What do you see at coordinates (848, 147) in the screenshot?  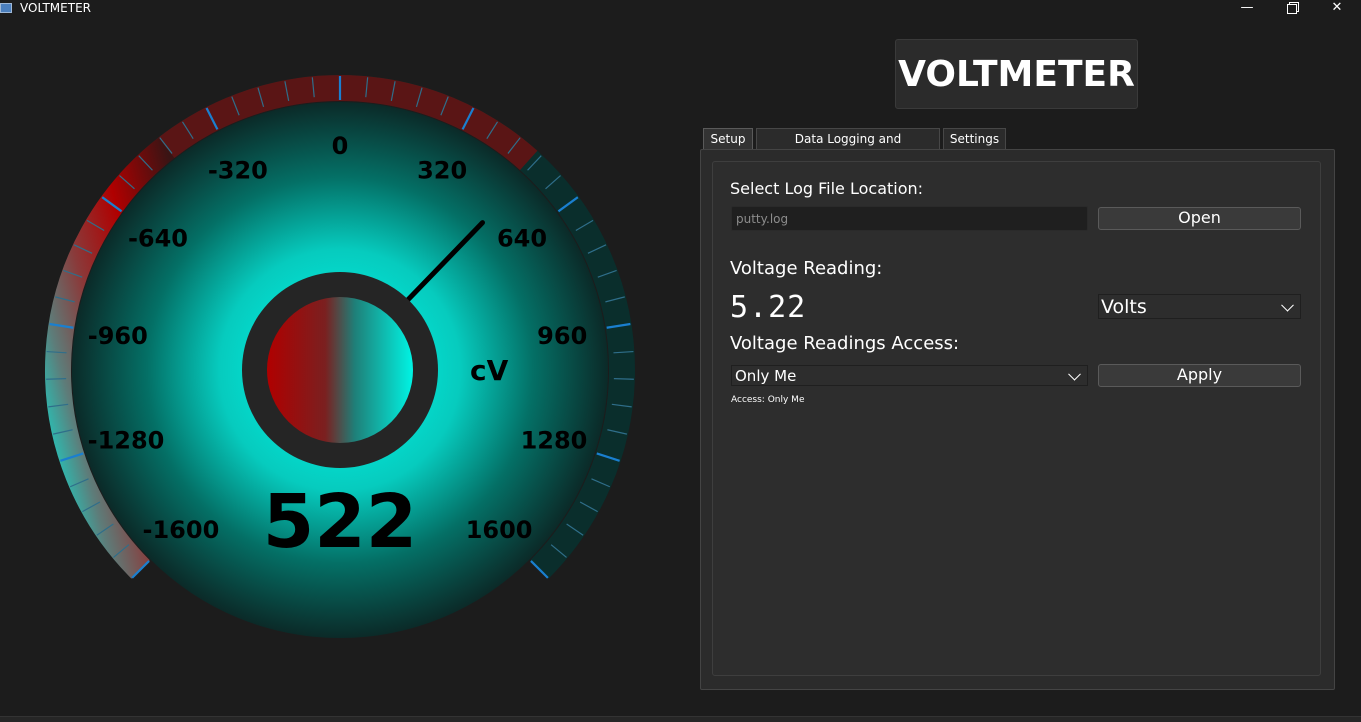 I see `tab-data-logging: Data Logging and Visualization` at bounding box center [848, 147].